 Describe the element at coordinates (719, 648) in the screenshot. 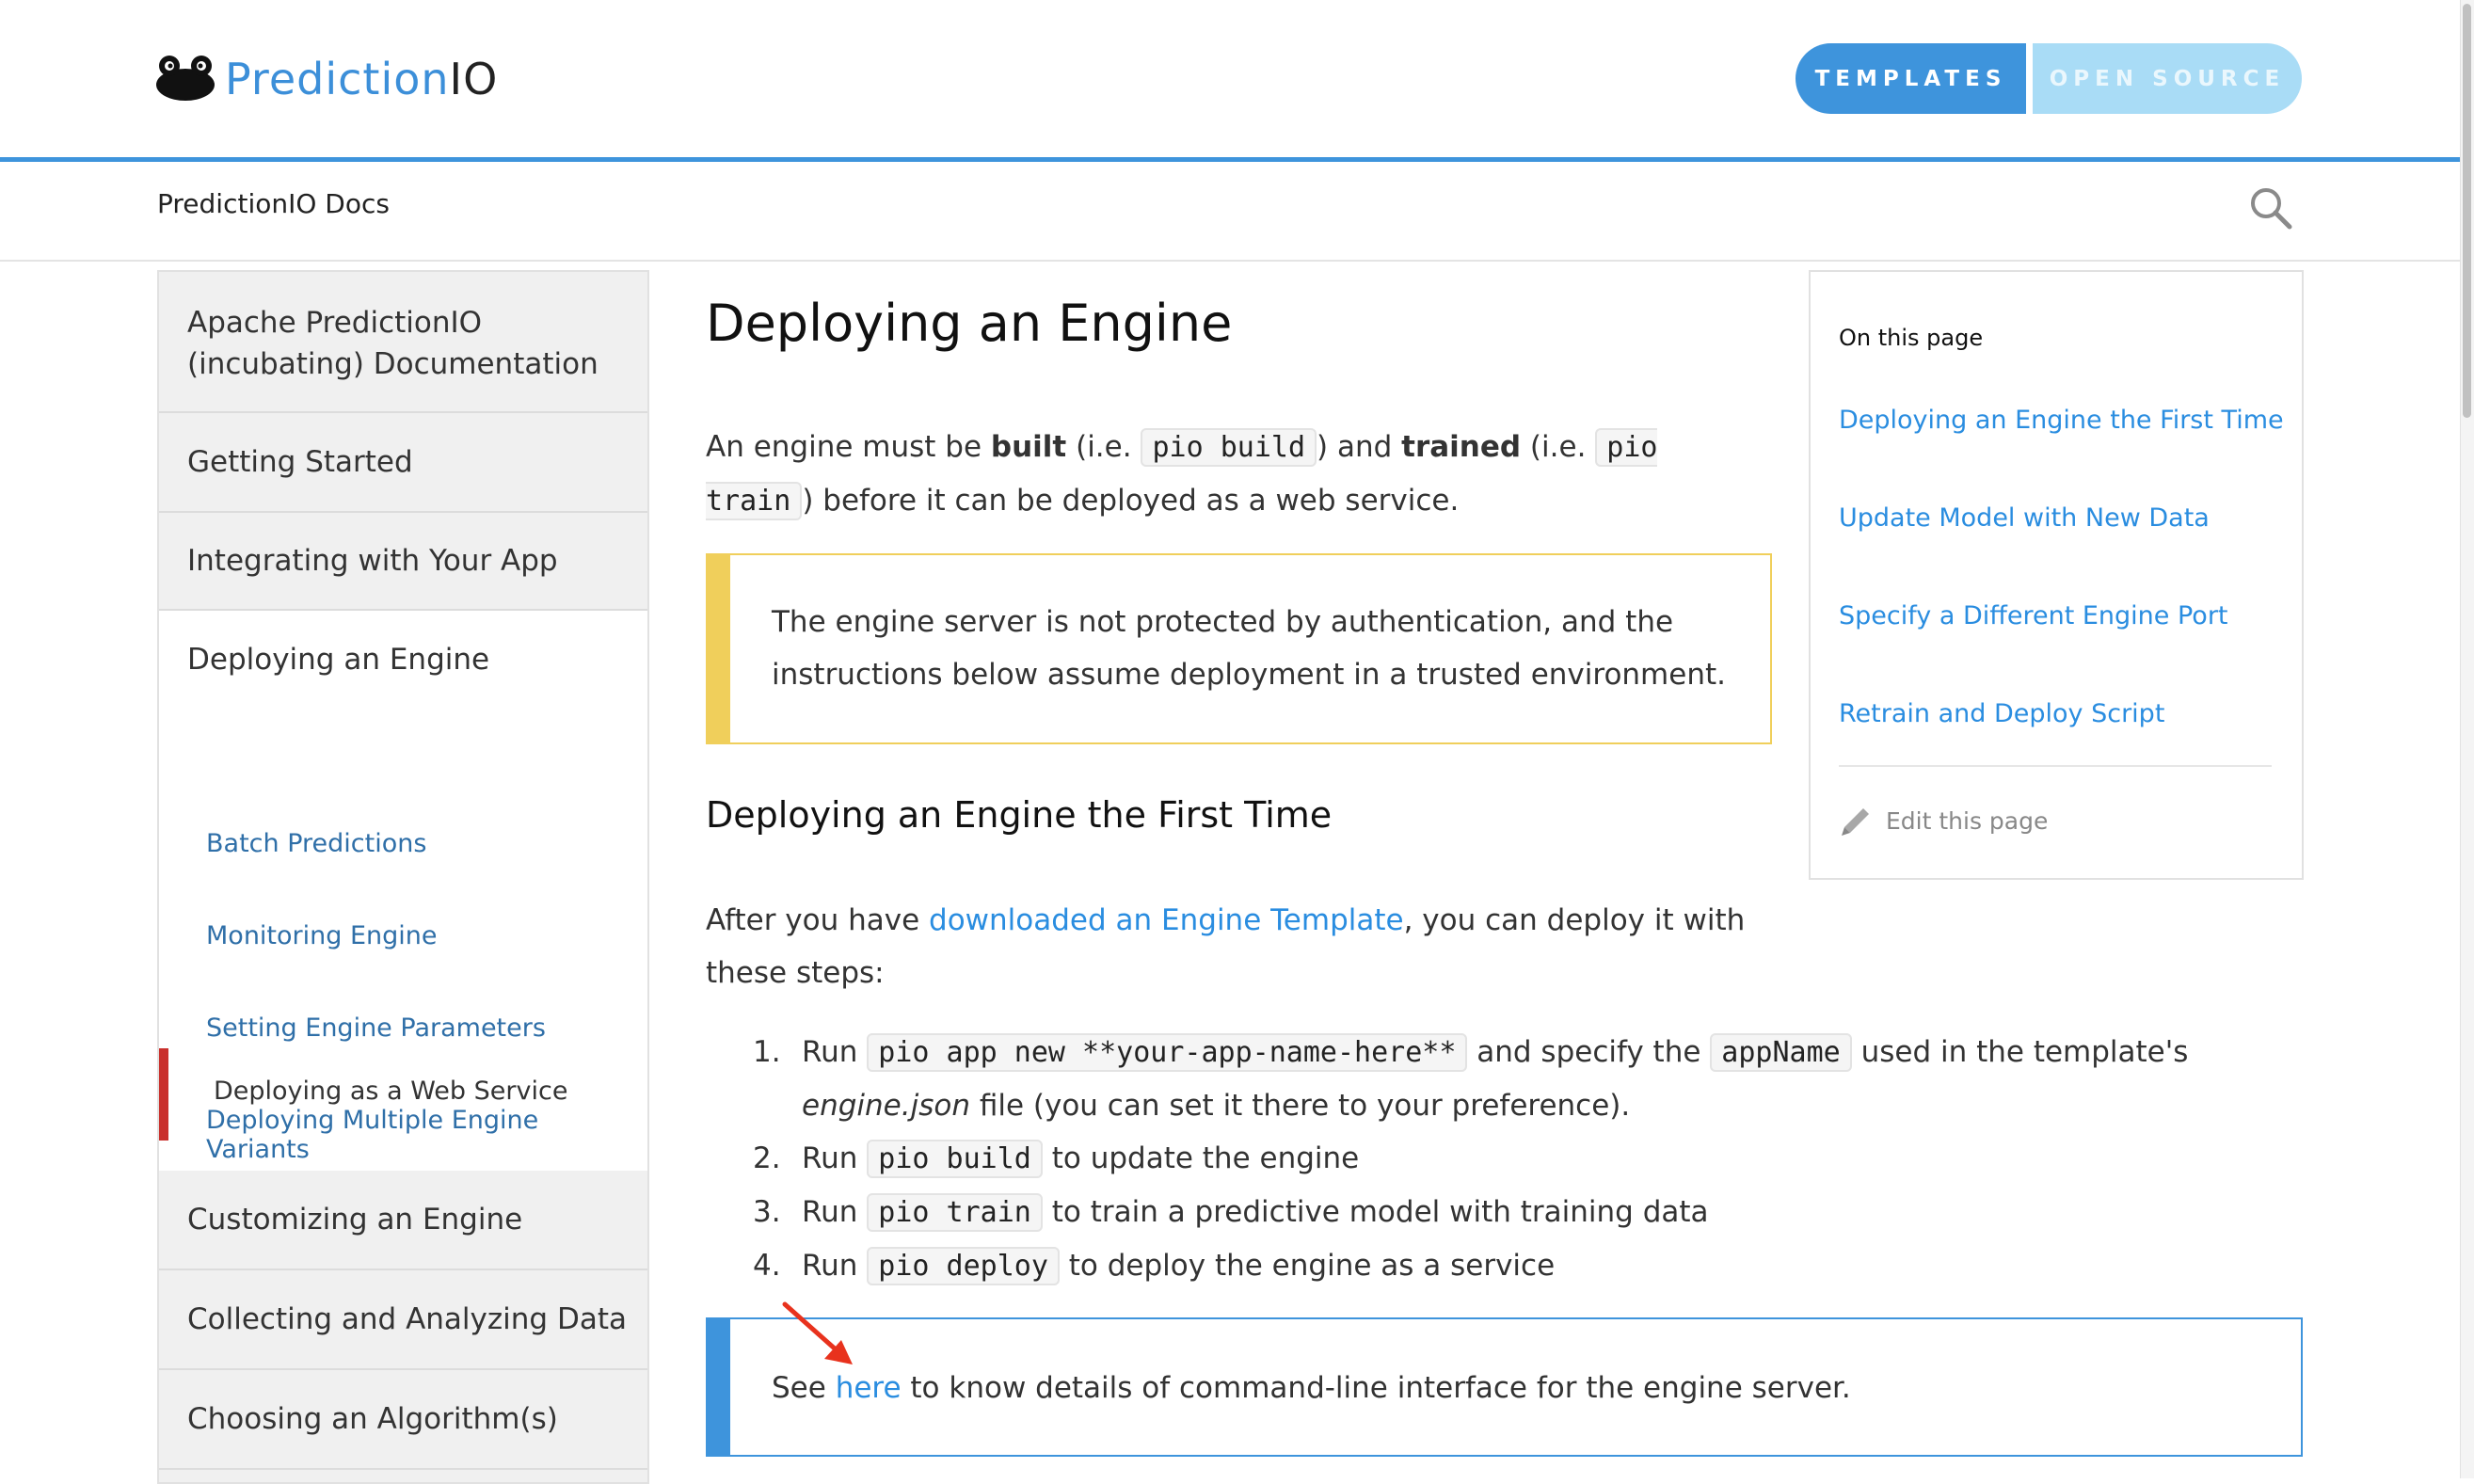

I see `warning-bar` at that location.